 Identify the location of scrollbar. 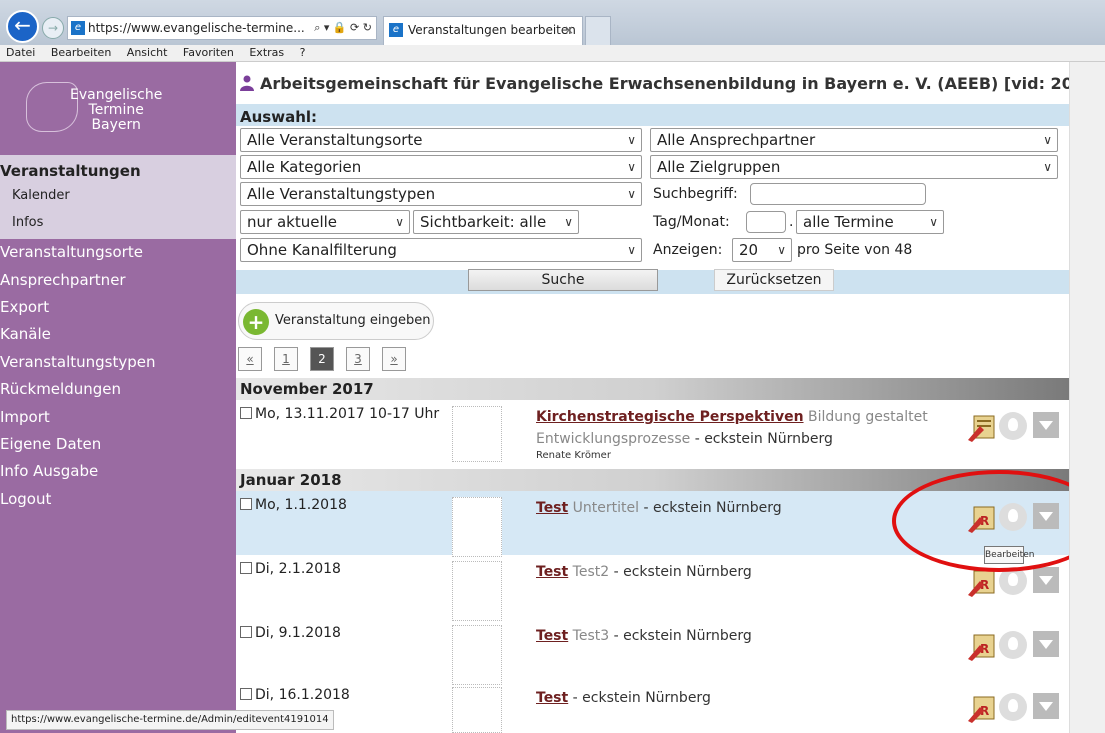
(1087, 397).